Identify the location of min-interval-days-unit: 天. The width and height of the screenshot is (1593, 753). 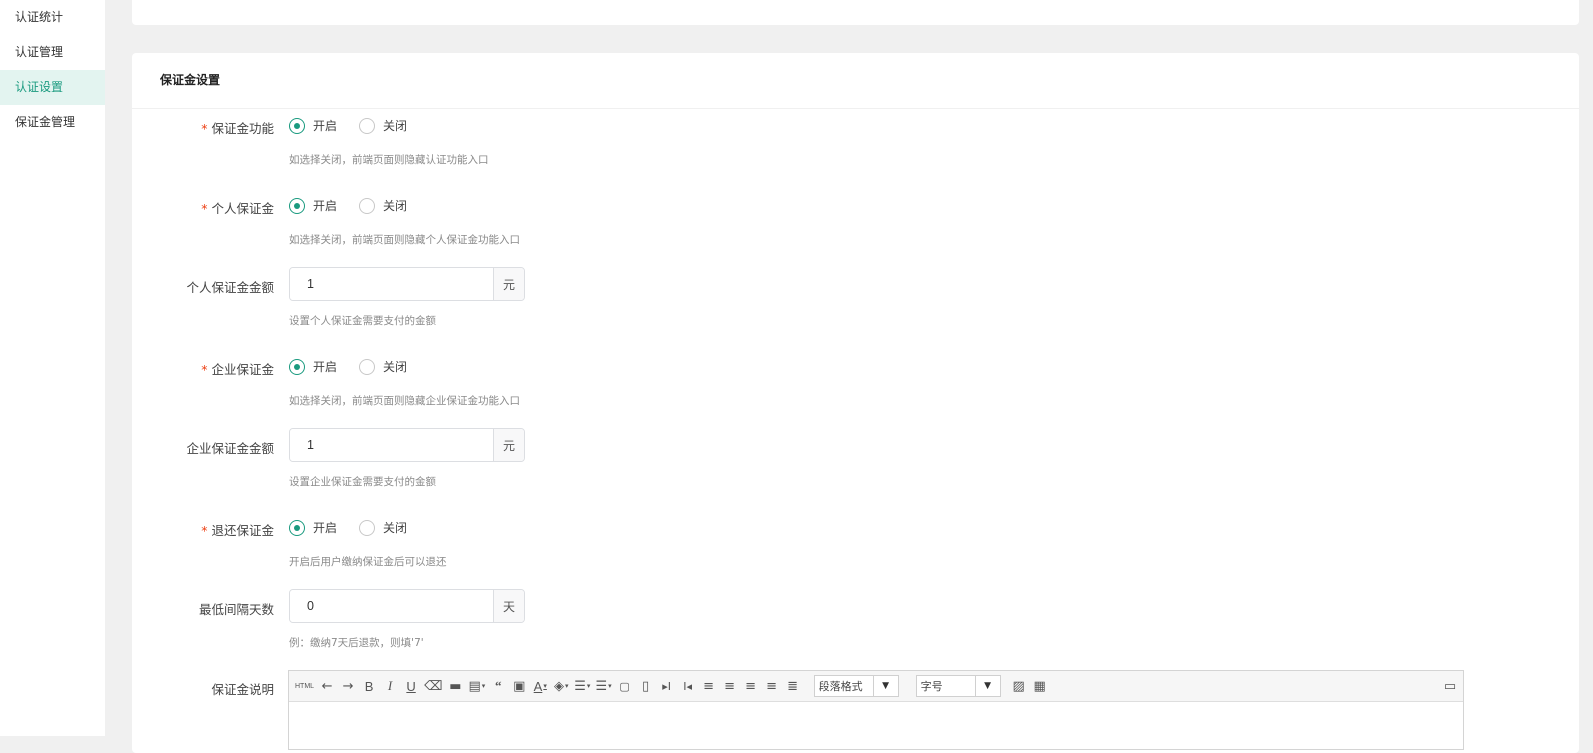
(508, 606).